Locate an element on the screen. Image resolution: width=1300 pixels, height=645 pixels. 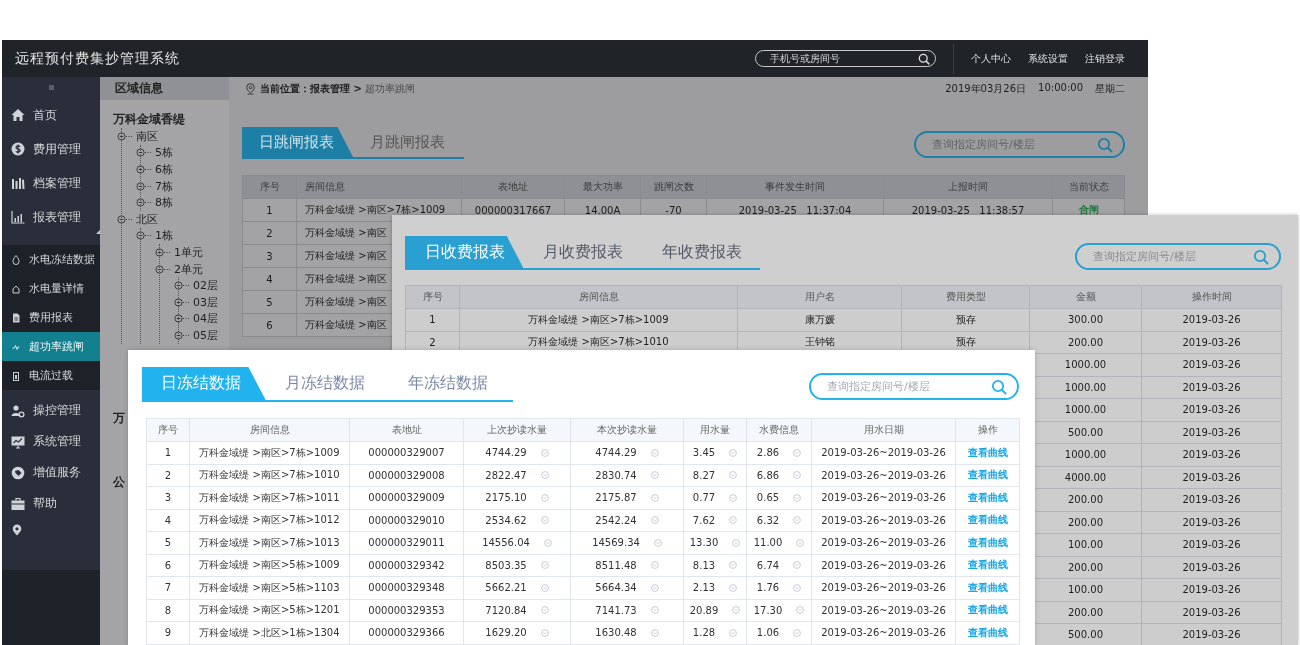
tree-node: 02层 is located at coordinates (205, 286).